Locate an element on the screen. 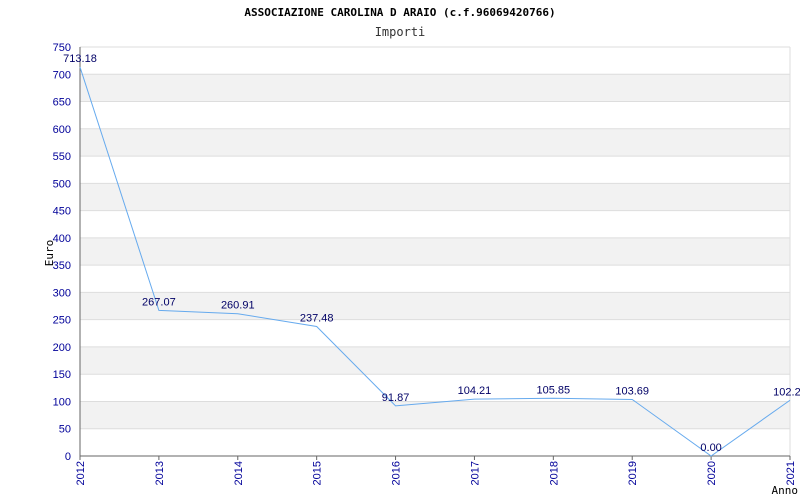 The image size is (800, 500). data-label: 105.85 is located at coordinates (554, 390).